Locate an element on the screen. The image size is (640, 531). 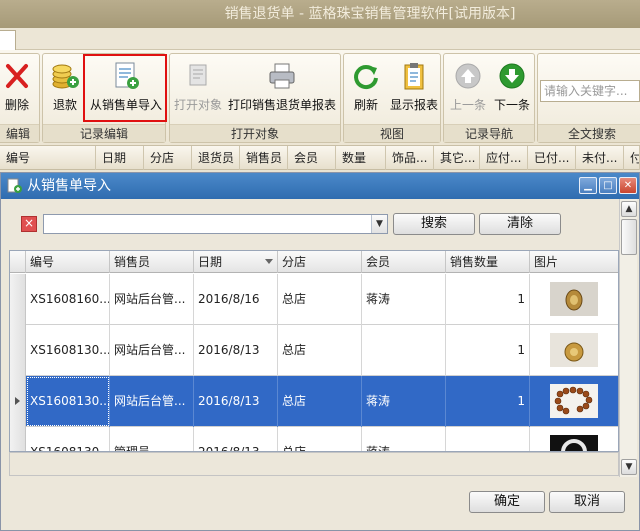
scroll-down-button: ▼ is located at coordinates (629, 467).